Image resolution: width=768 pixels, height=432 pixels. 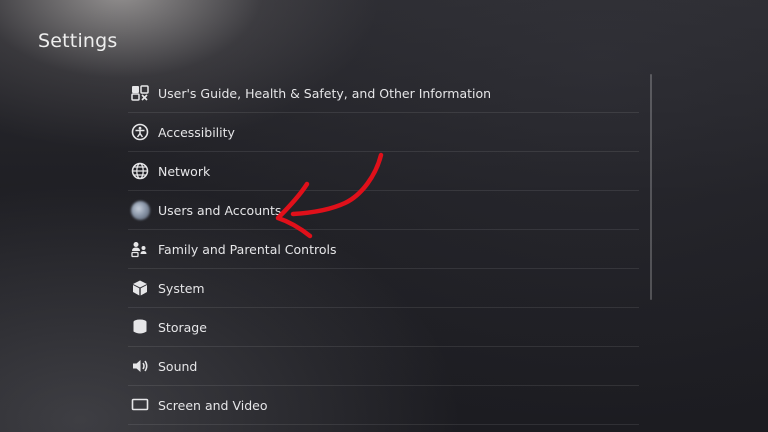 I want to click on menu-item-sound: Sound, so click(x=383, y=366).